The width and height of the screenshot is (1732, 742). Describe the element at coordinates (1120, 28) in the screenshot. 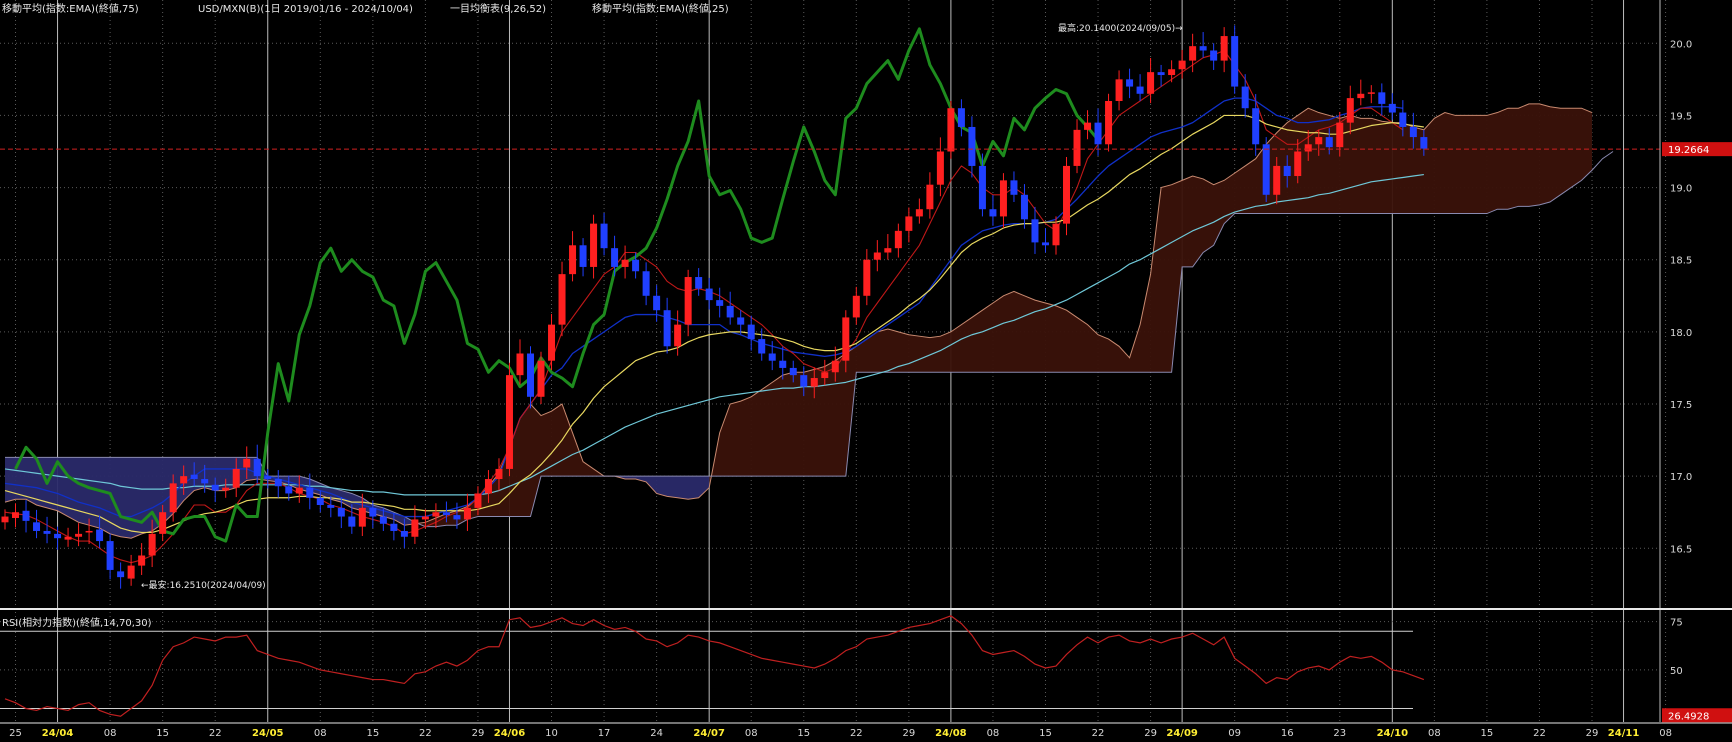

I see `high-annotation: 最高:20.1400(2024/09/05)→` at that location.